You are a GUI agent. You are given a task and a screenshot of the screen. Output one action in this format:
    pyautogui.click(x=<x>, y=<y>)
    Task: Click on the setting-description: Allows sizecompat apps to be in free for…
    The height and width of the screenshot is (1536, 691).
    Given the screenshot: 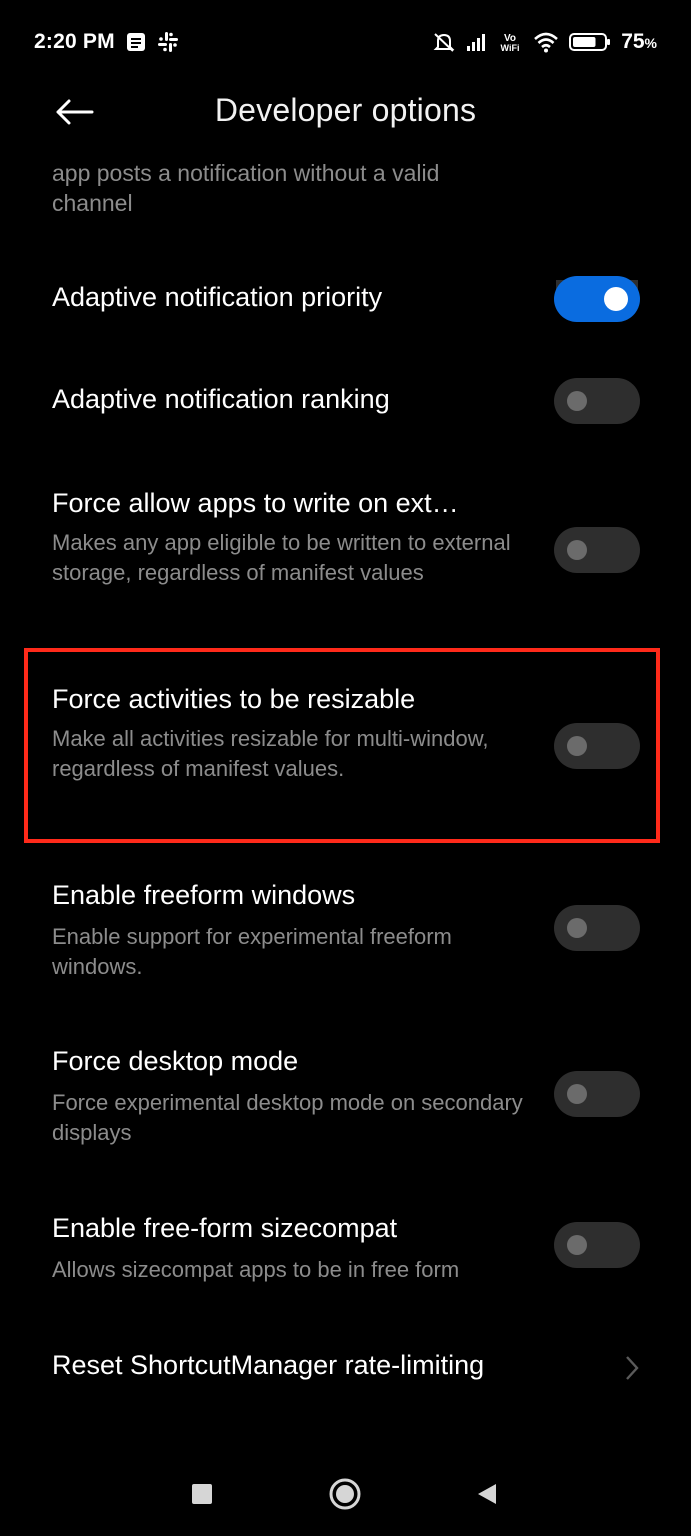 What is the action you would take?
    pyautogui.click(x=256, y=1269)
    